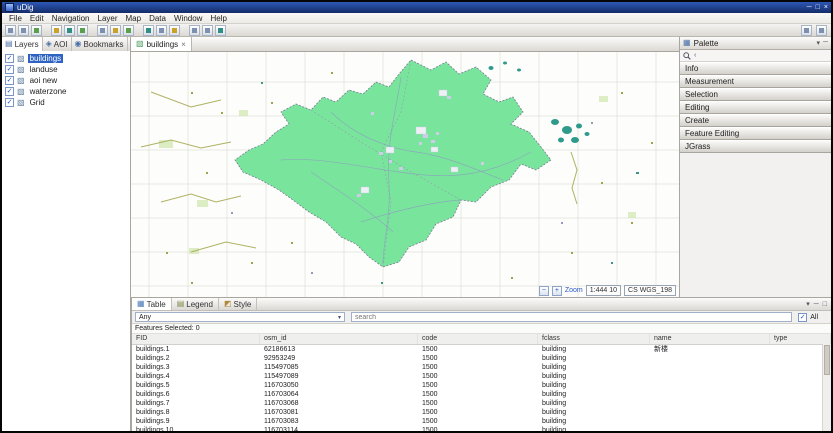 The image size is (833, 433). I want to click on menu-item: Data, so click(157, 18).